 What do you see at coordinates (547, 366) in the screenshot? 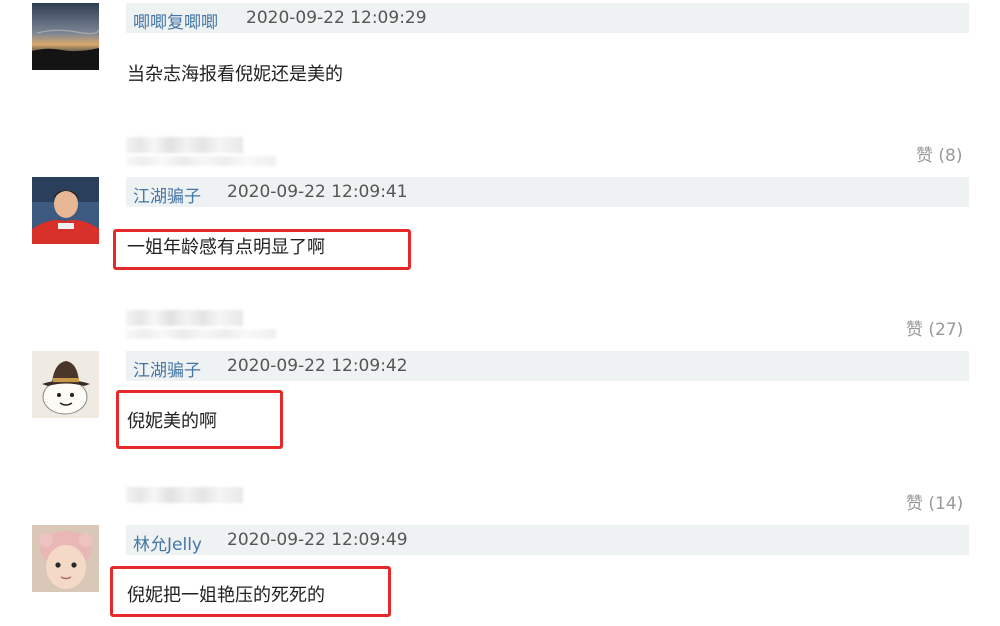
I see `comment-meta-bar: 江湖骗子 2020-09-22 12:09:42` at bounding box center [547, 366].